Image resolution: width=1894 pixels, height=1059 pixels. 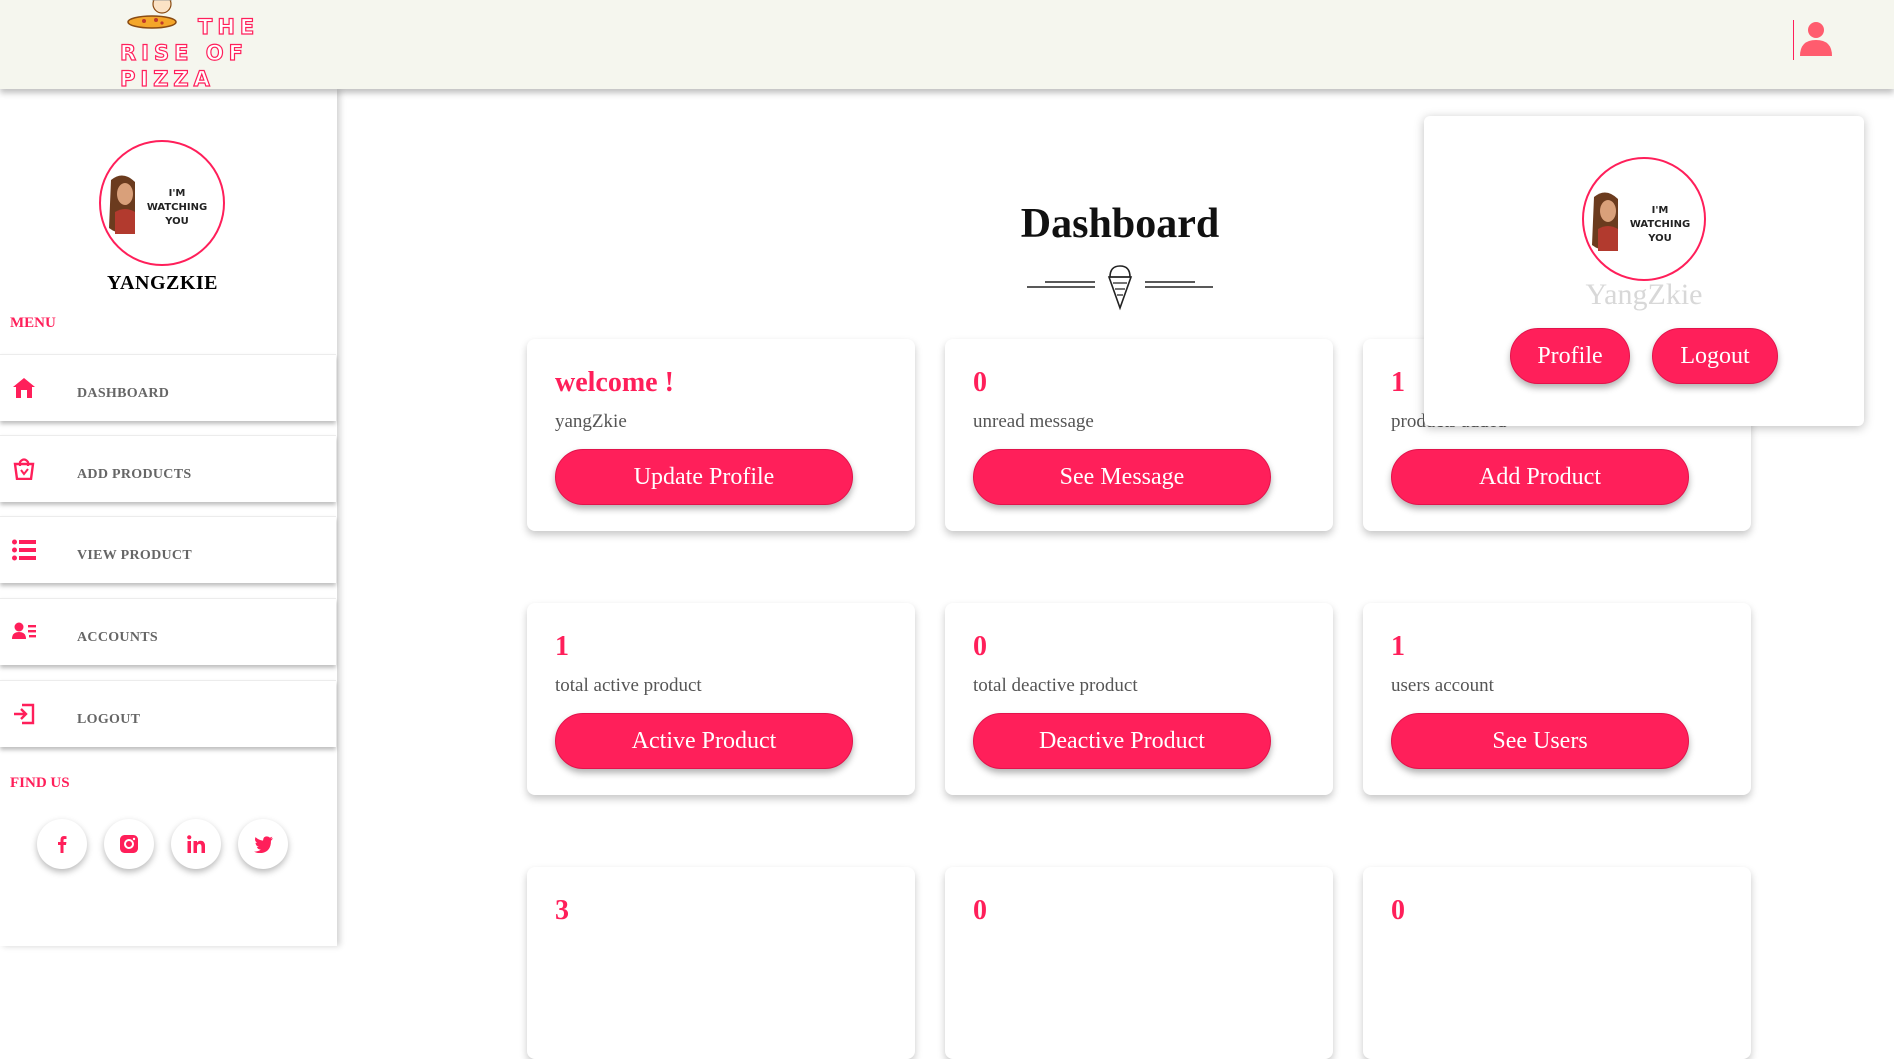 What do you see at coordinates (123, 393) in the screenshot?
I see `sidebar-item-label: DASHBOARD` at bounding box center [123, 393].